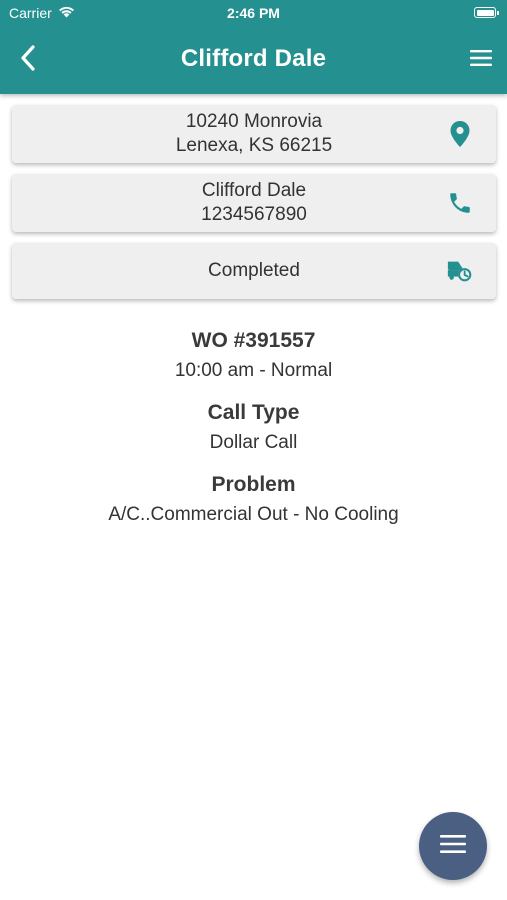  I want to click on menu-button, so click(481, 60).